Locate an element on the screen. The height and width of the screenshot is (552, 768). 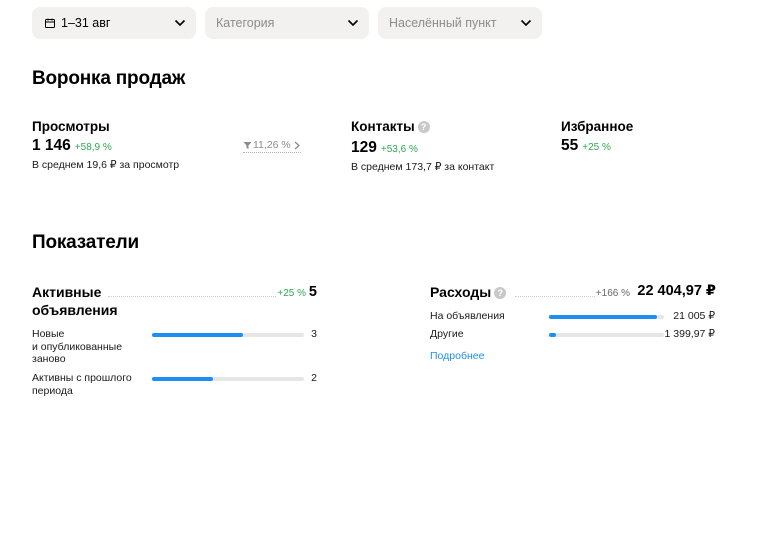
contacts-value-row: 129 +53,6 % is located at coordinates (384, 148).